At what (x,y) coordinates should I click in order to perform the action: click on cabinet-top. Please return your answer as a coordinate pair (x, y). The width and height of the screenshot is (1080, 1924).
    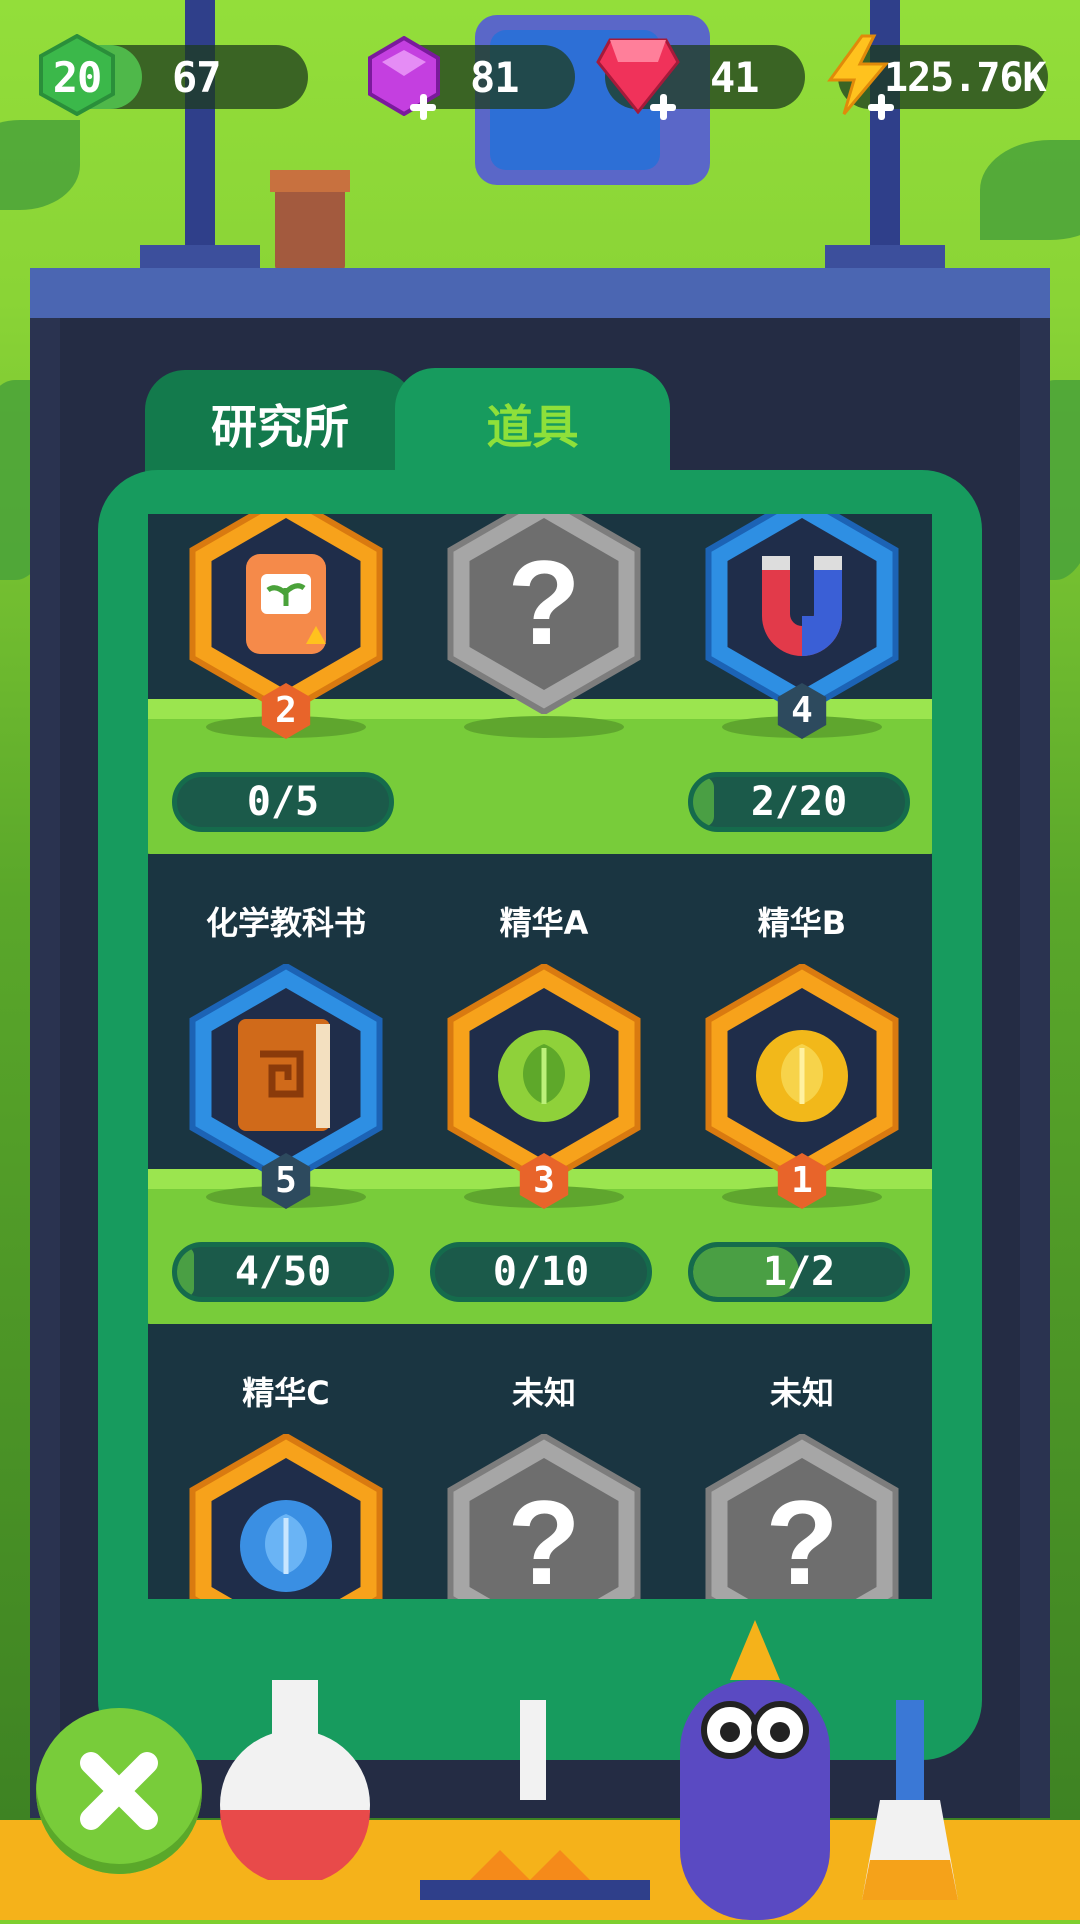
    Looking at the image, I should click on (540, 293).